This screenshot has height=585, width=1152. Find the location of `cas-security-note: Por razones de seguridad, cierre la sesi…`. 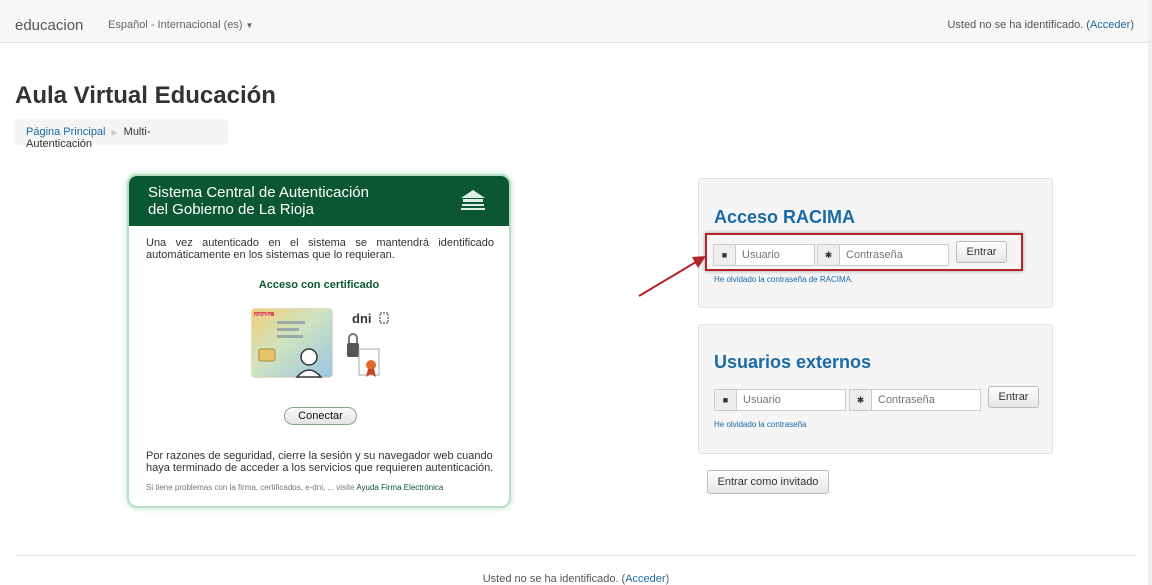

cas-security-note: Por razones de seguridad, cierre la sesi… is located at coordinates (320, 462).